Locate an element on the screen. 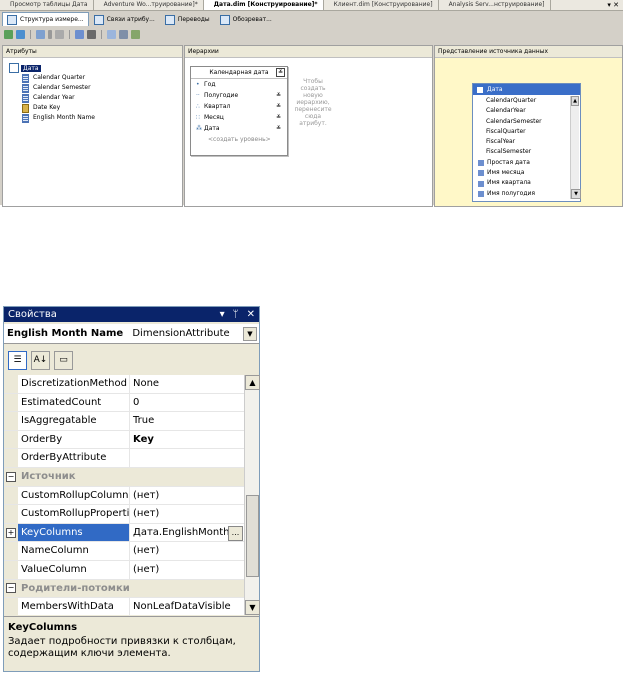 The height and width of the screenshot is (674, 623). properties-title: Свойства is located at coordinates (32, 314).